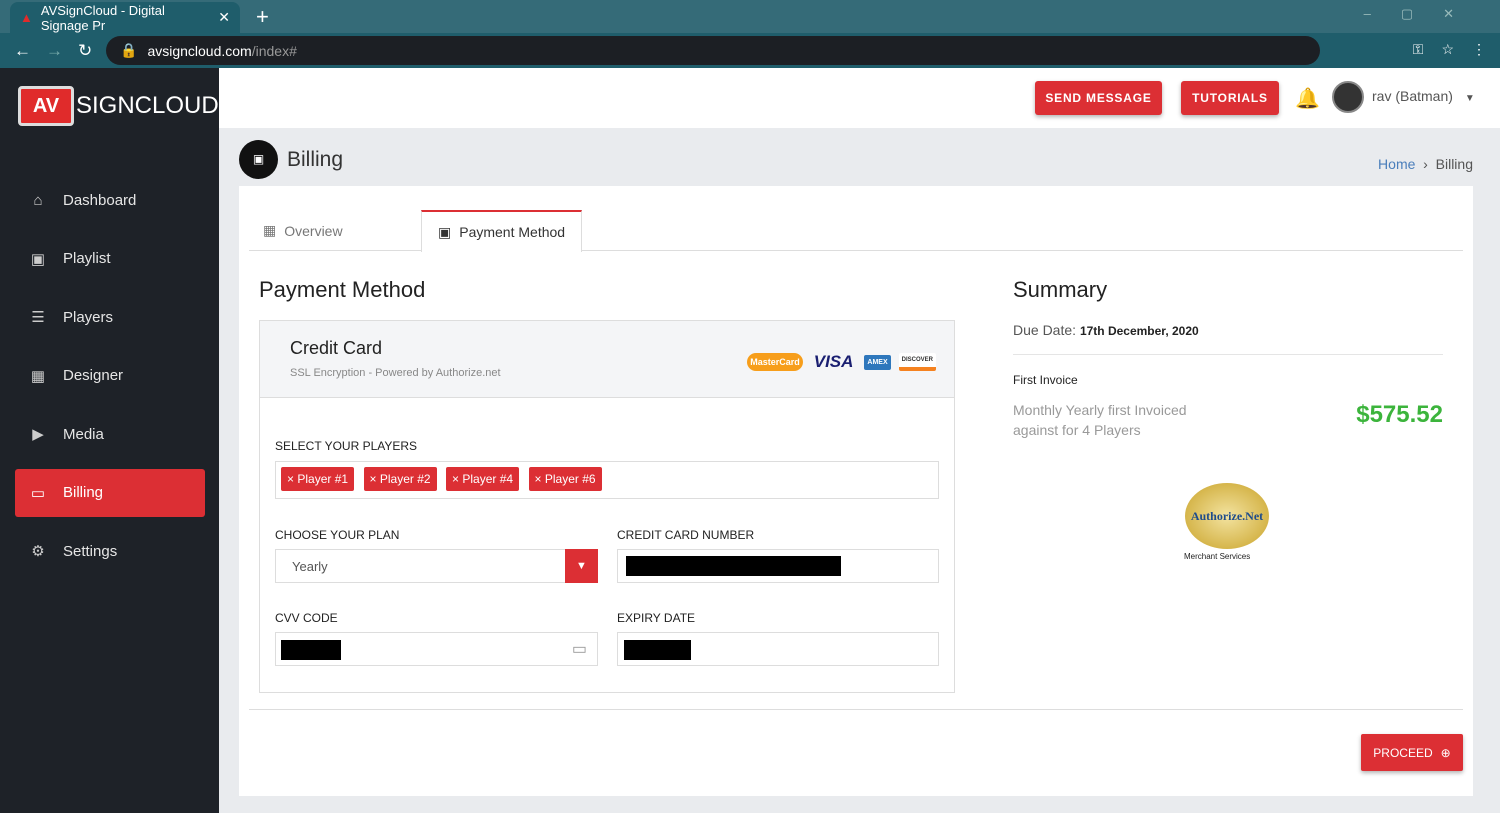 The image size is (1500, 813). I want to click on authorize-net-seal: Authorize.Net, so click(1227, 516).